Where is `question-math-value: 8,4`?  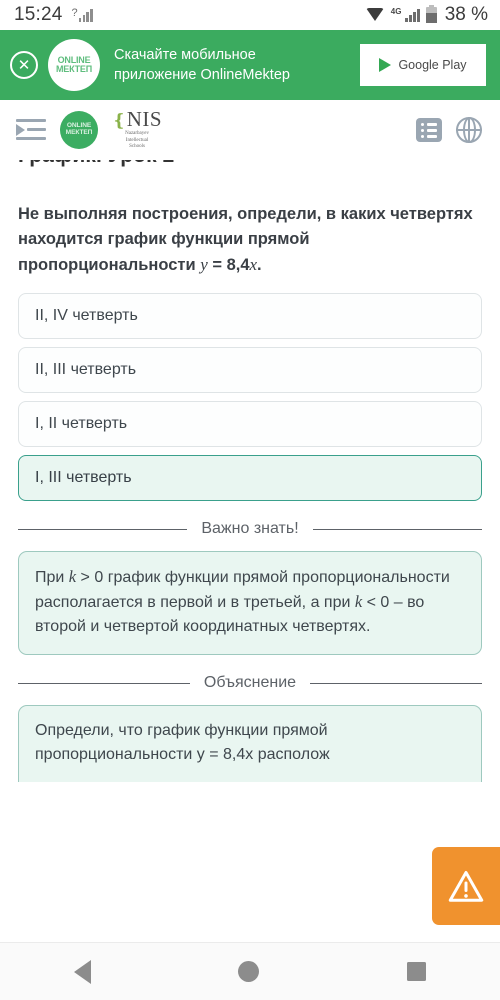 question-math-value: 8,4 is located at coordinates (238, 265).